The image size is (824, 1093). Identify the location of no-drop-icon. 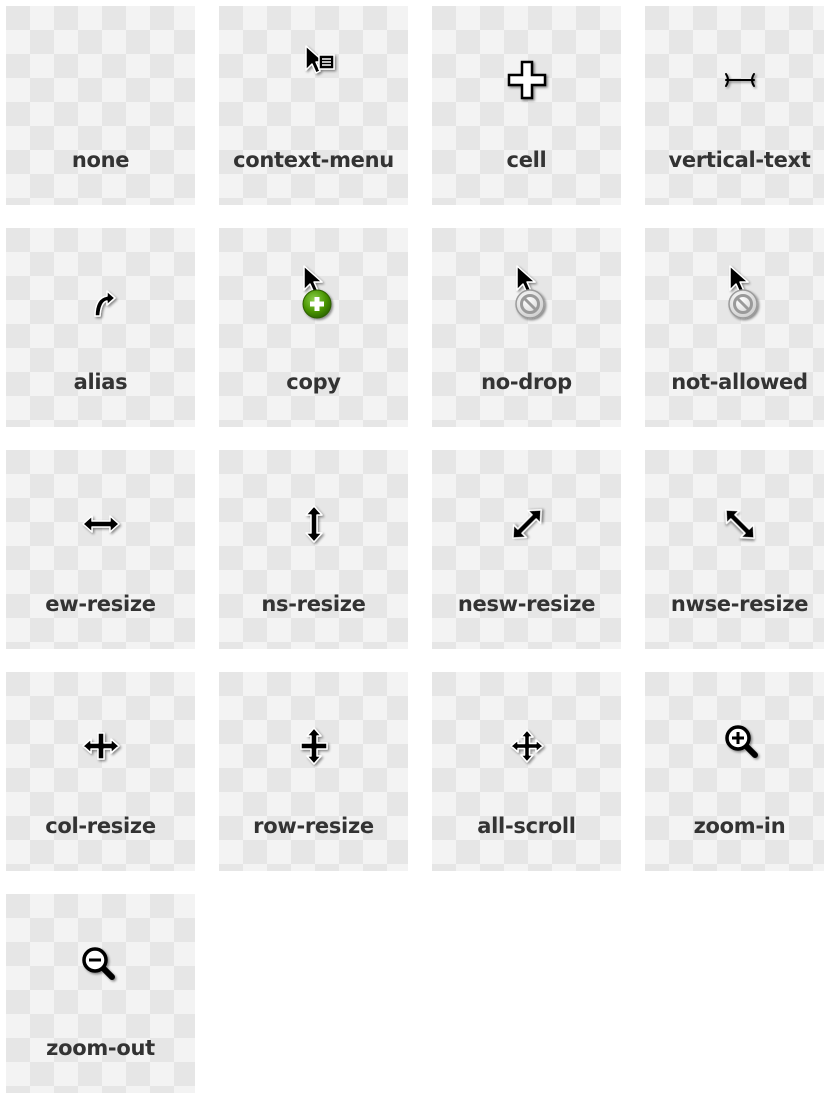
(527, 298).